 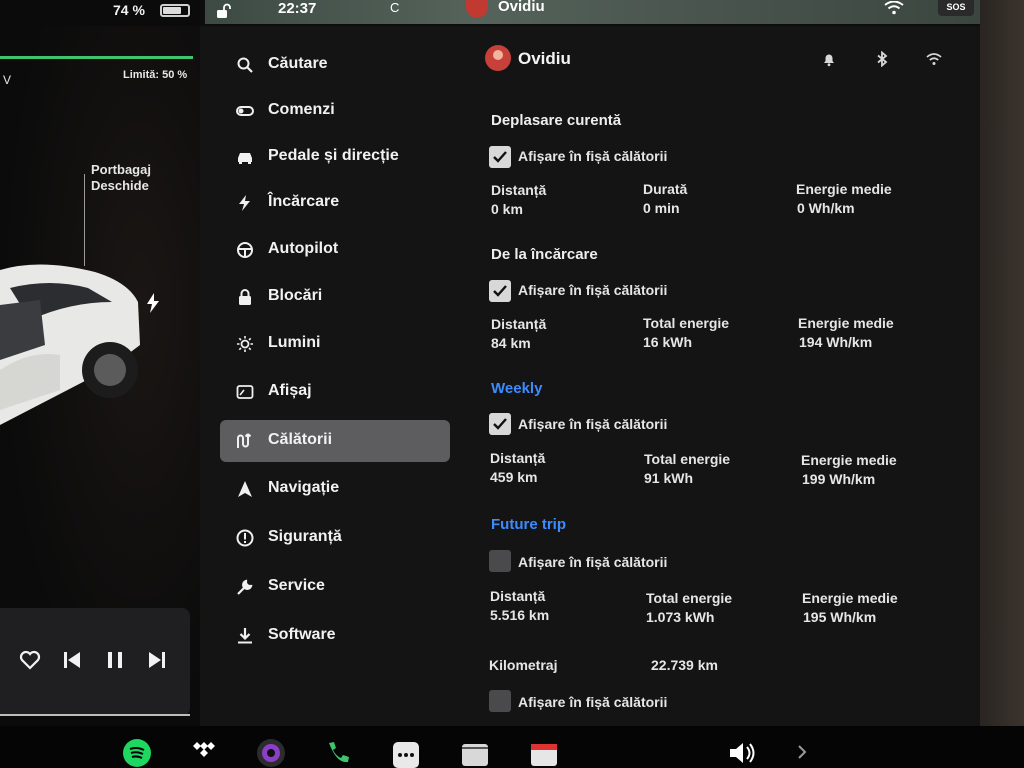 I want to click on display-icon, so click(x=245, y=392).